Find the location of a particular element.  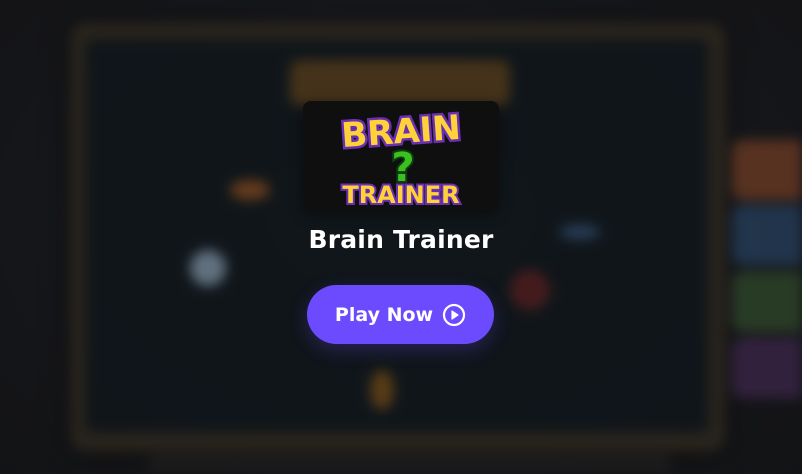

game-title: Brain Trainer is located at coordinates (401, 239).